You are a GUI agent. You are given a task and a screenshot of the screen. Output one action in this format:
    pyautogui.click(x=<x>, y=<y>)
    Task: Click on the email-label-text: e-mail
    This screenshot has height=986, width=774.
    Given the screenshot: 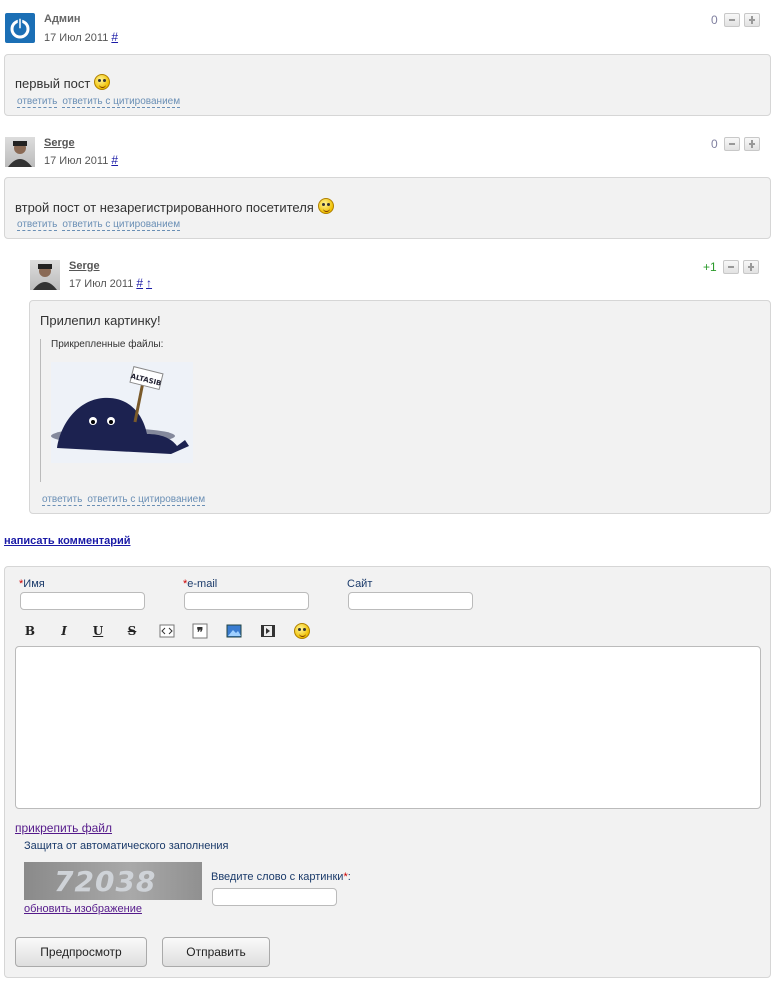 What is the action you would take?
    pyautogui.click(x=202, y=584)
    